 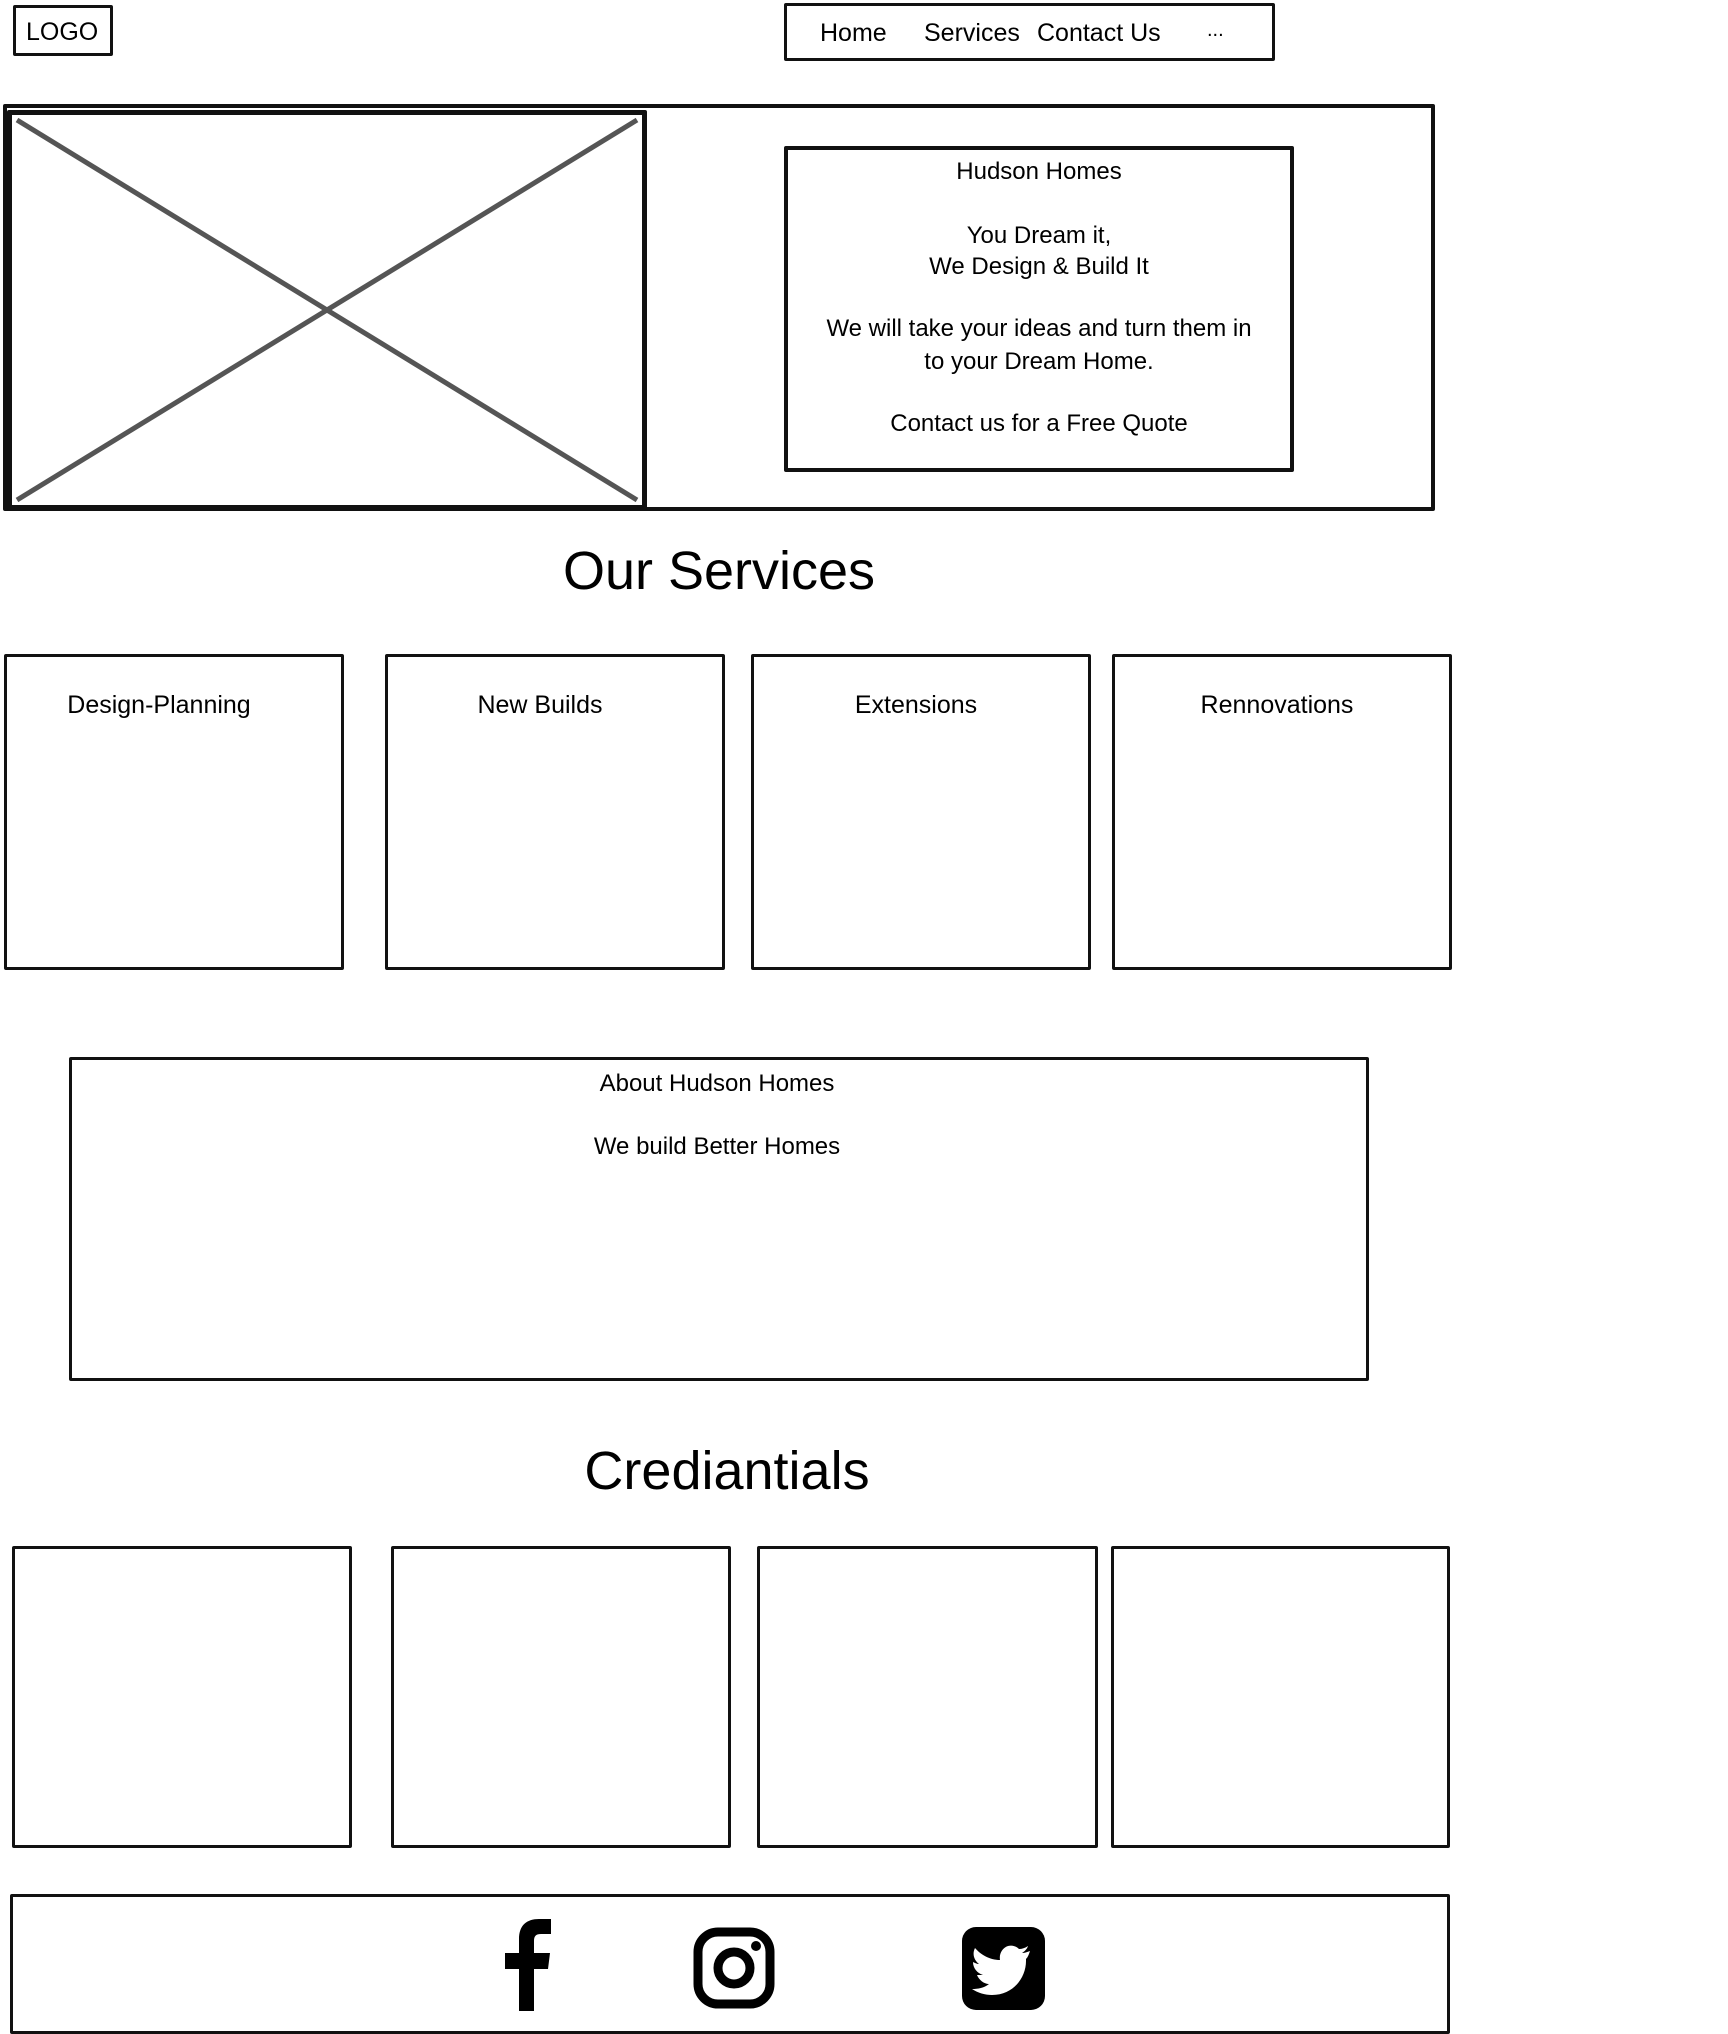 What do you see at coordinates (1039, 266) in the screenshot?
I see `hero-tagline-2: We Design & Build It` at bounding box center [1039, 266].